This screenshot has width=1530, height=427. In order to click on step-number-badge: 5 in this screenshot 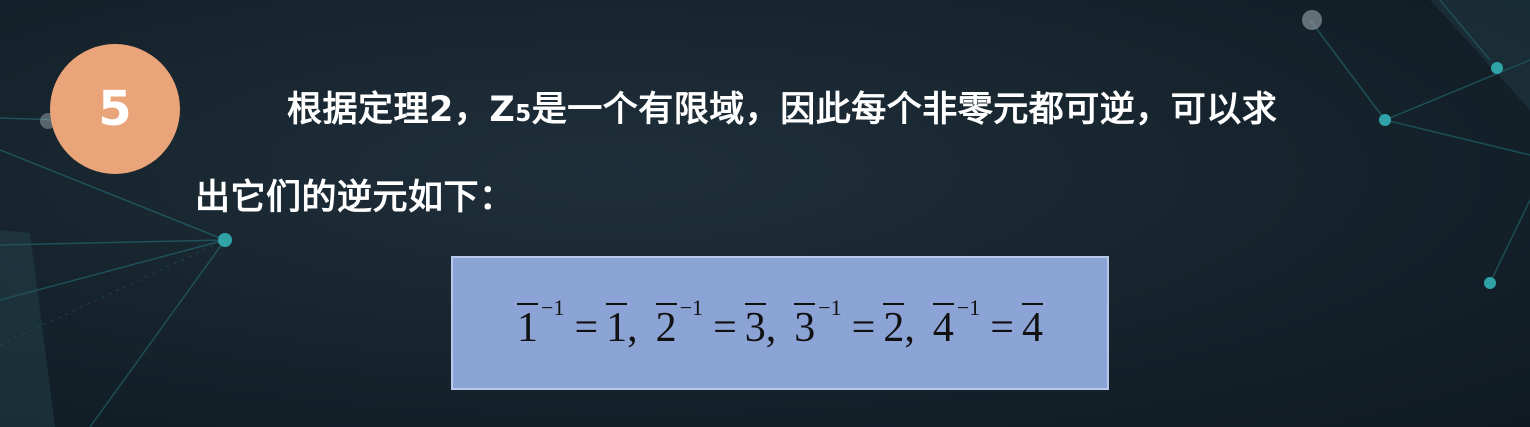, I will do `click(115, 109)`.